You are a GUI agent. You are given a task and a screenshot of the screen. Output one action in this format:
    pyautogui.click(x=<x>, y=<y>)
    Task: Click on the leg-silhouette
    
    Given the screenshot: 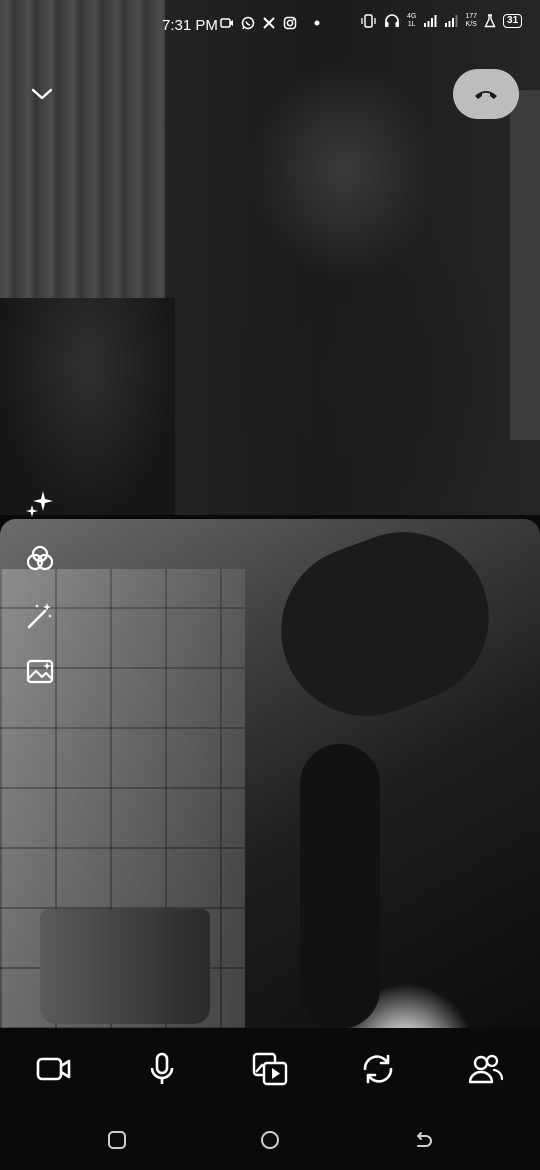 What is the action you would take?
    pyautogui.click(x=340, y=886)
    